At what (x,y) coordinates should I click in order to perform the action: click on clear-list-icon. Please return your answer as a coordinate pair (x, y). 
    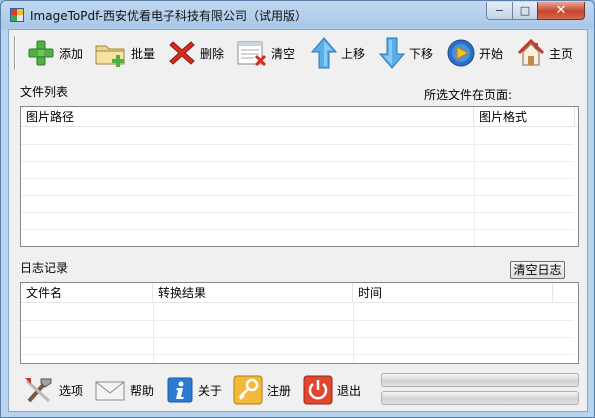
    Looking at the image, I should click on (252, 54).